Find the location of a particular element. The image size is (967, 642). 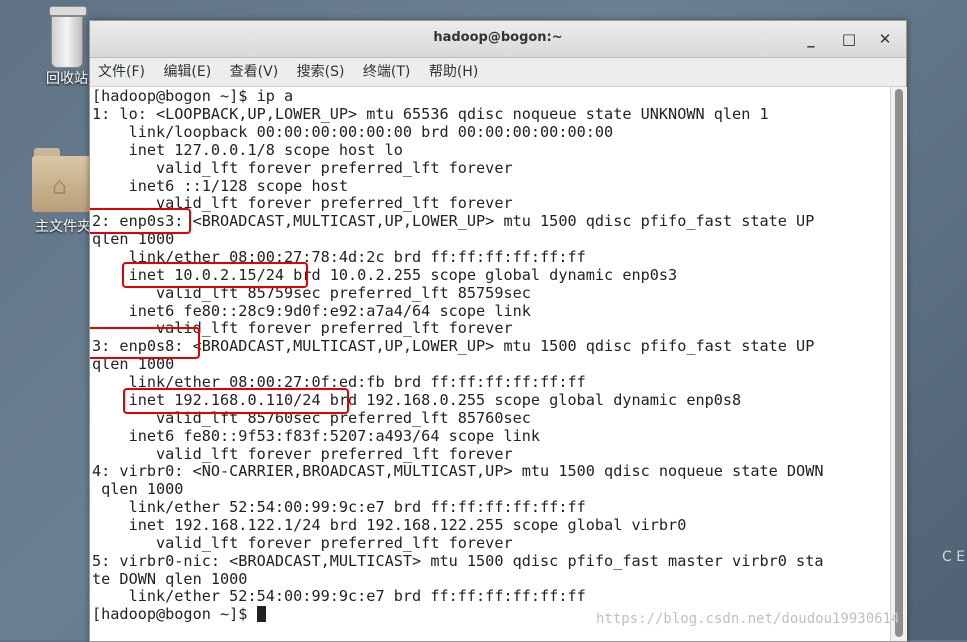

terminal-line: [hadoop@bogon ~]$ ip a is located at coordinates (193, 96).